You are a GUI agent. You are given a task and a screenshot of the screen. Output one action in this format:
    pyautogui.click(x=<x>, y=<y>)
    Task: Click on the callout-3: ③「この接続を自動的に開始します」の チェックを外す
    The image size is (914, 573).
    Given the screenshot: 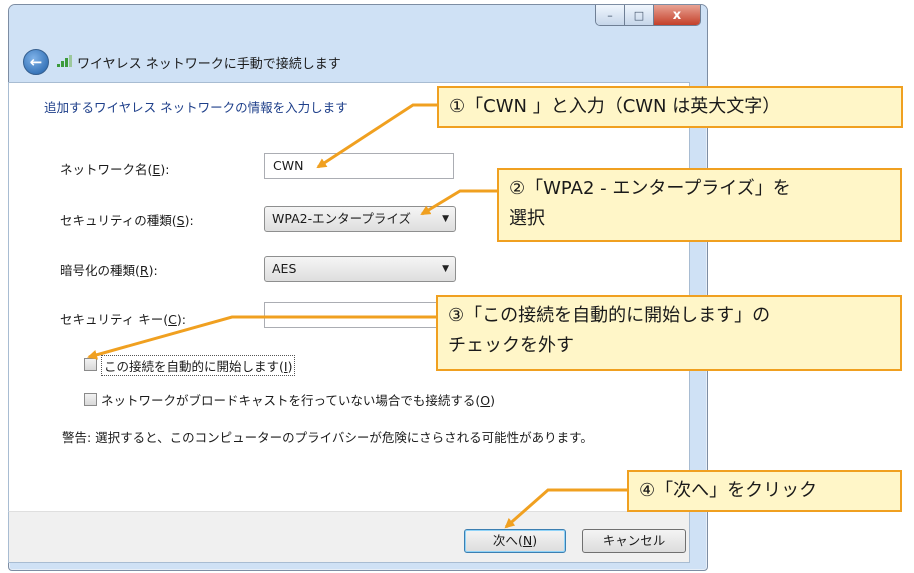 What is the action you would take?
    pyautogui.click(x=669, y=333)
    